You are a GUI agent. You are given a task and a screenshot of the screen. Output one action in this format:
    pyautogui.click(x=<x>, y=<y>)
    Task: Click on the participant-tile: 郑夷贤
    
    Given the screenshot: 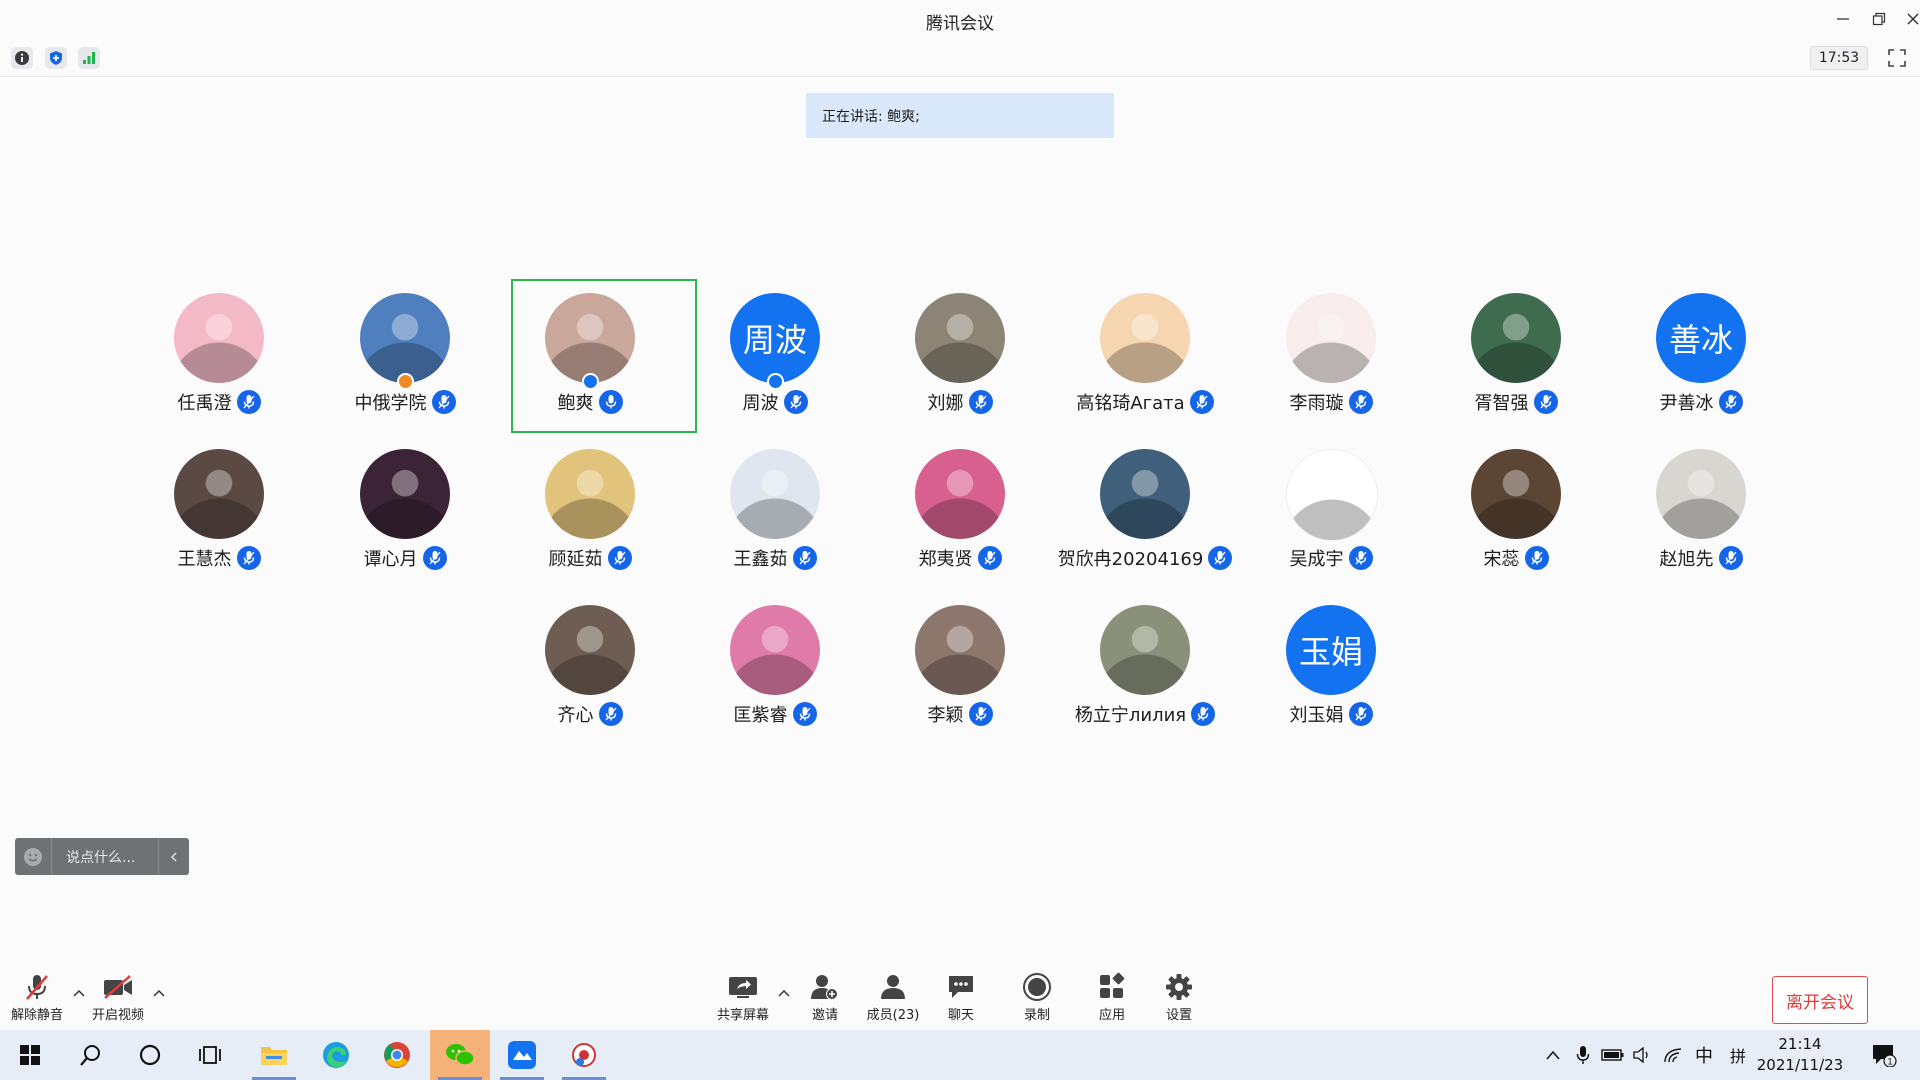 What is the action you would take?
    pyautogui.click(x=960, y=511)
    